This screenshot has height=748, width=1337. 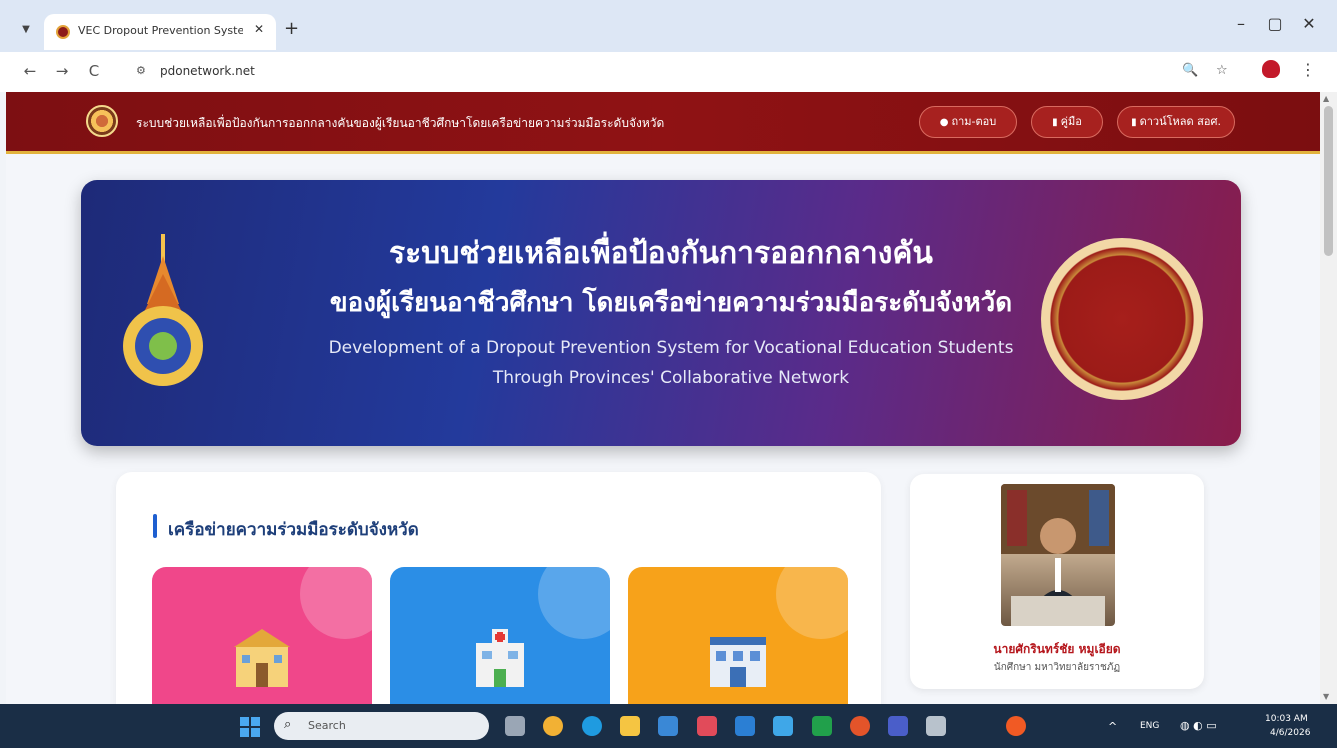 What do you see at coordinates (1308, 69) in the screenshot?
I see `browser-menu-icon: ⋮` at bounding box center [1308, 69].